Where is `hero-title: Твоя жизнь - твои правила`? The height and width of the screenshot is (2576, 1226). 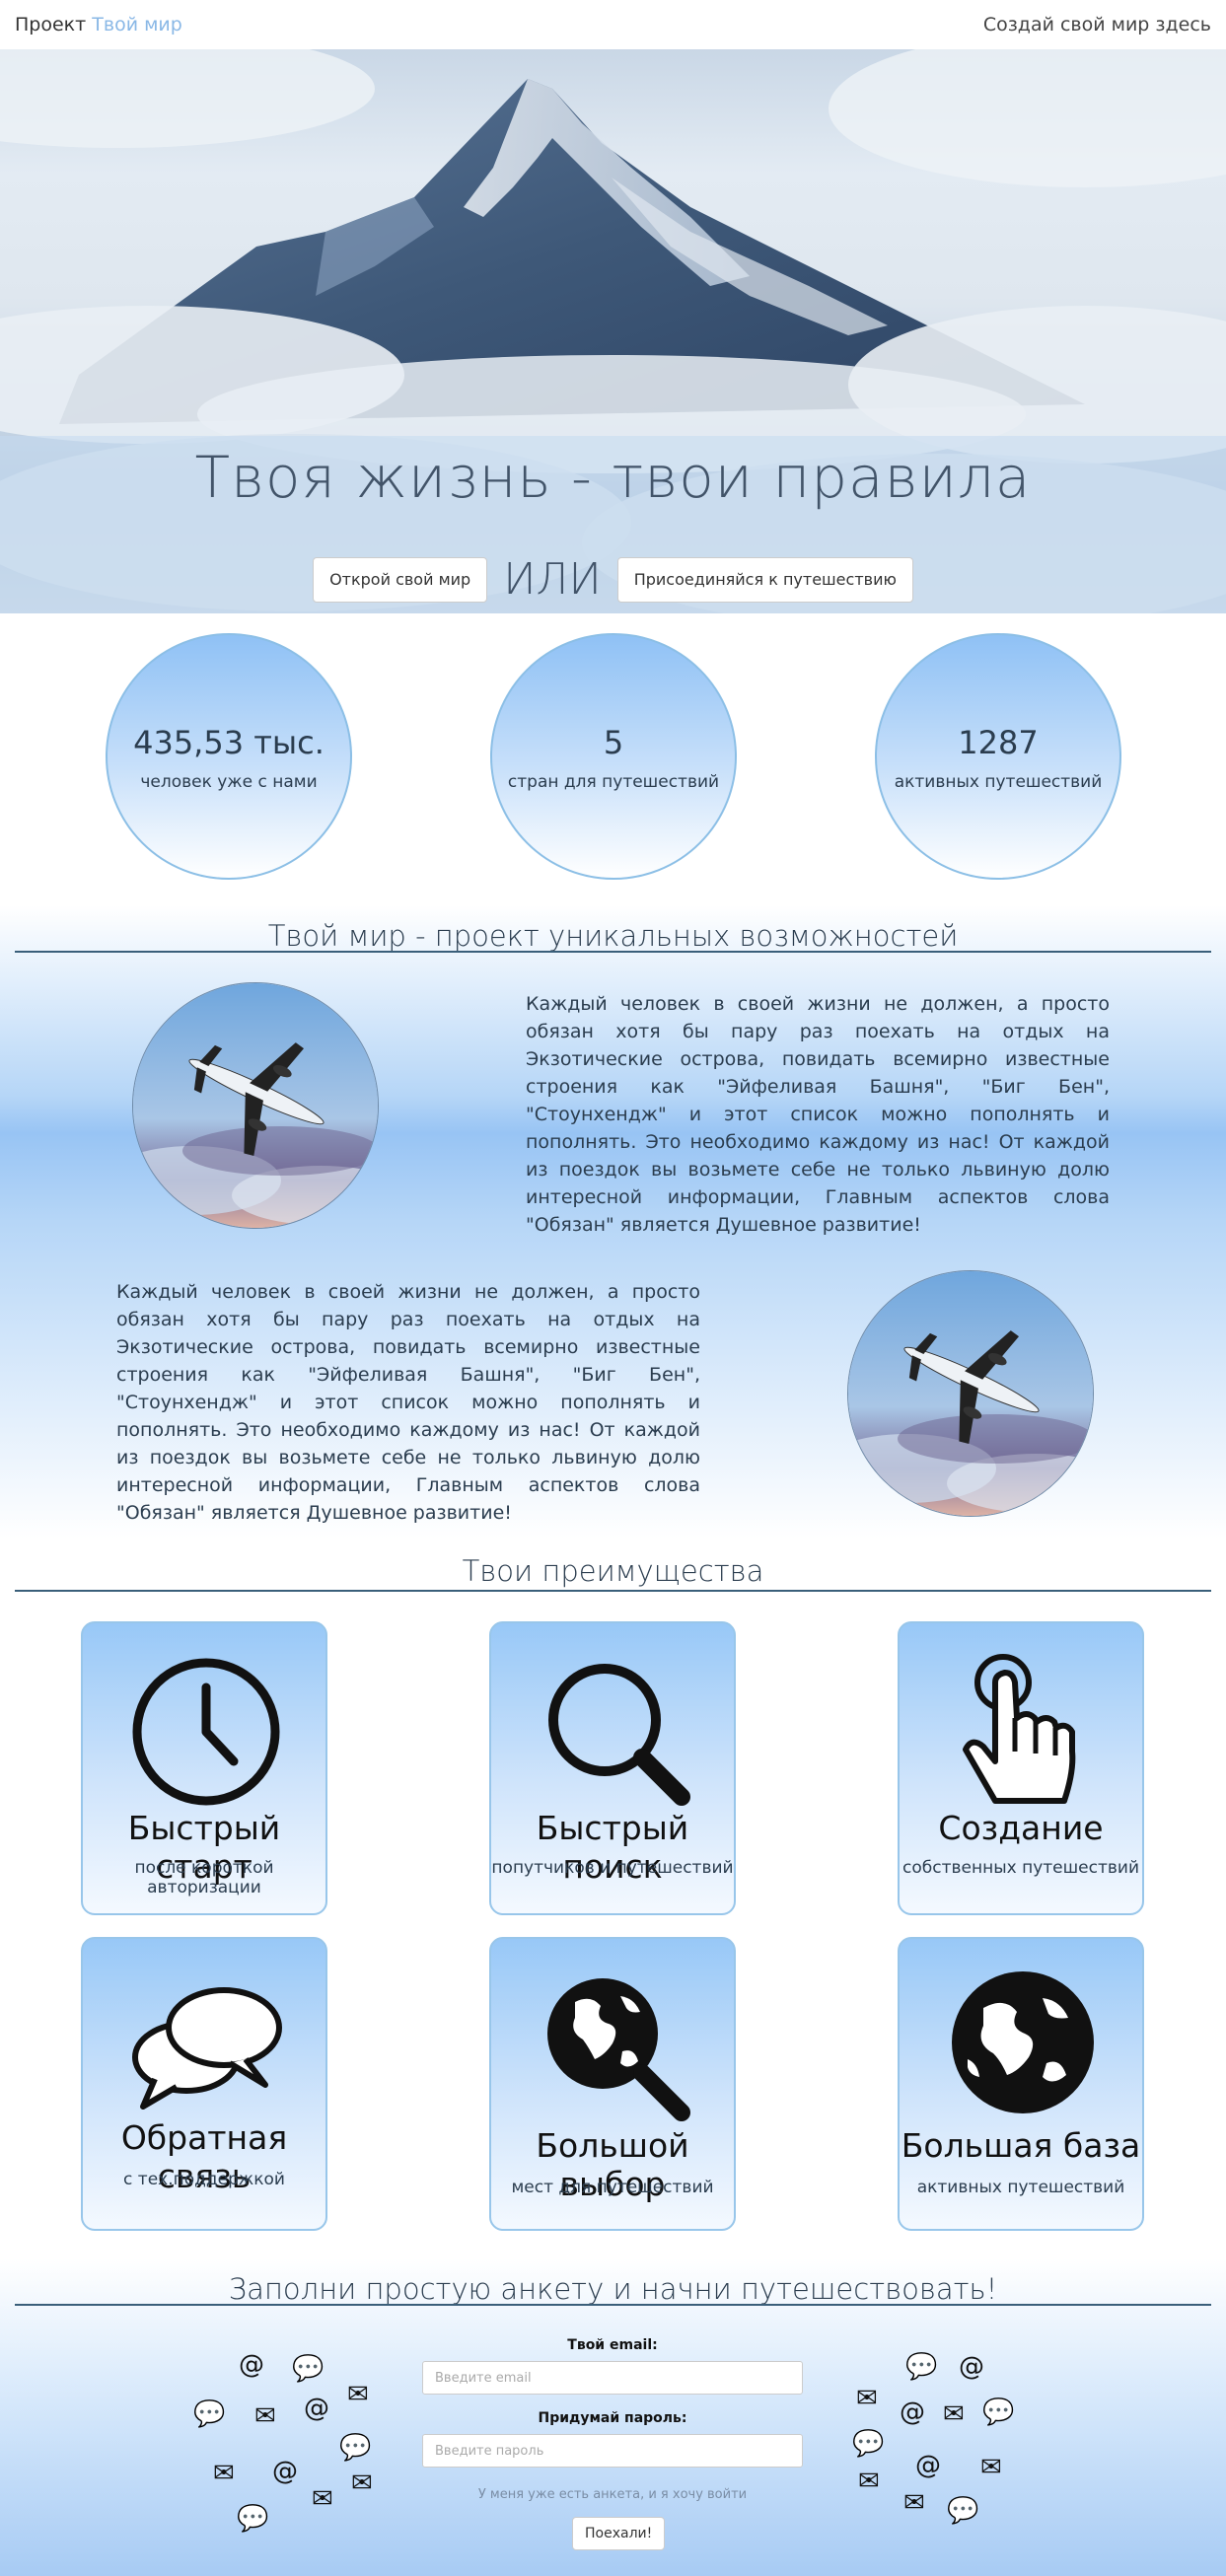 hero-title: Твоя жизнь - твои правила is located at coordinates (613, 478).